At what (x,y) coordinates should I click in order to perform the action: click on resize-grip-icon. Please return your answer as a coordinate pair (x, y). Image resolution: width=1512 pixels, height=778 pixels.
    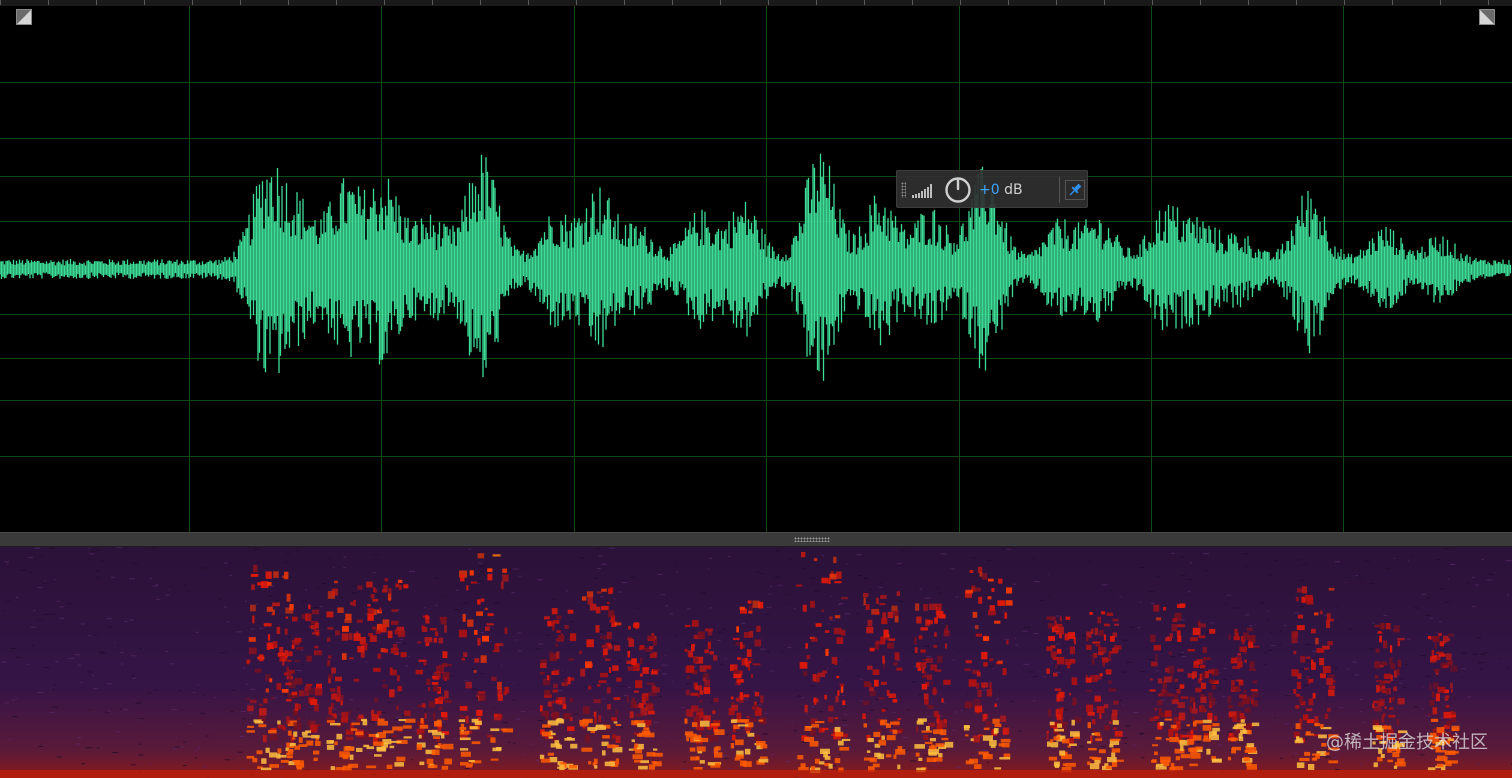
    Looking at the image, I should click on (812, 539).